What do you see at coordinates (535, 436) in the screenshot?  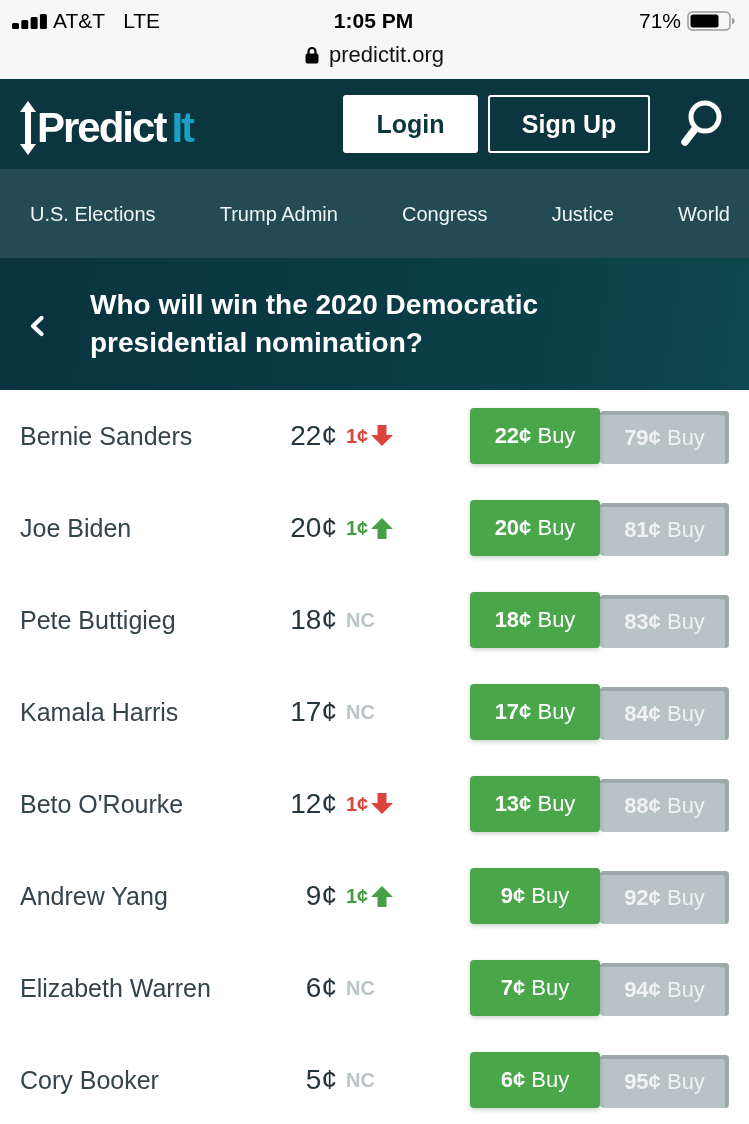 I see `yes-buy-button: 22¢ Buy` at bounding box center [535, 436].